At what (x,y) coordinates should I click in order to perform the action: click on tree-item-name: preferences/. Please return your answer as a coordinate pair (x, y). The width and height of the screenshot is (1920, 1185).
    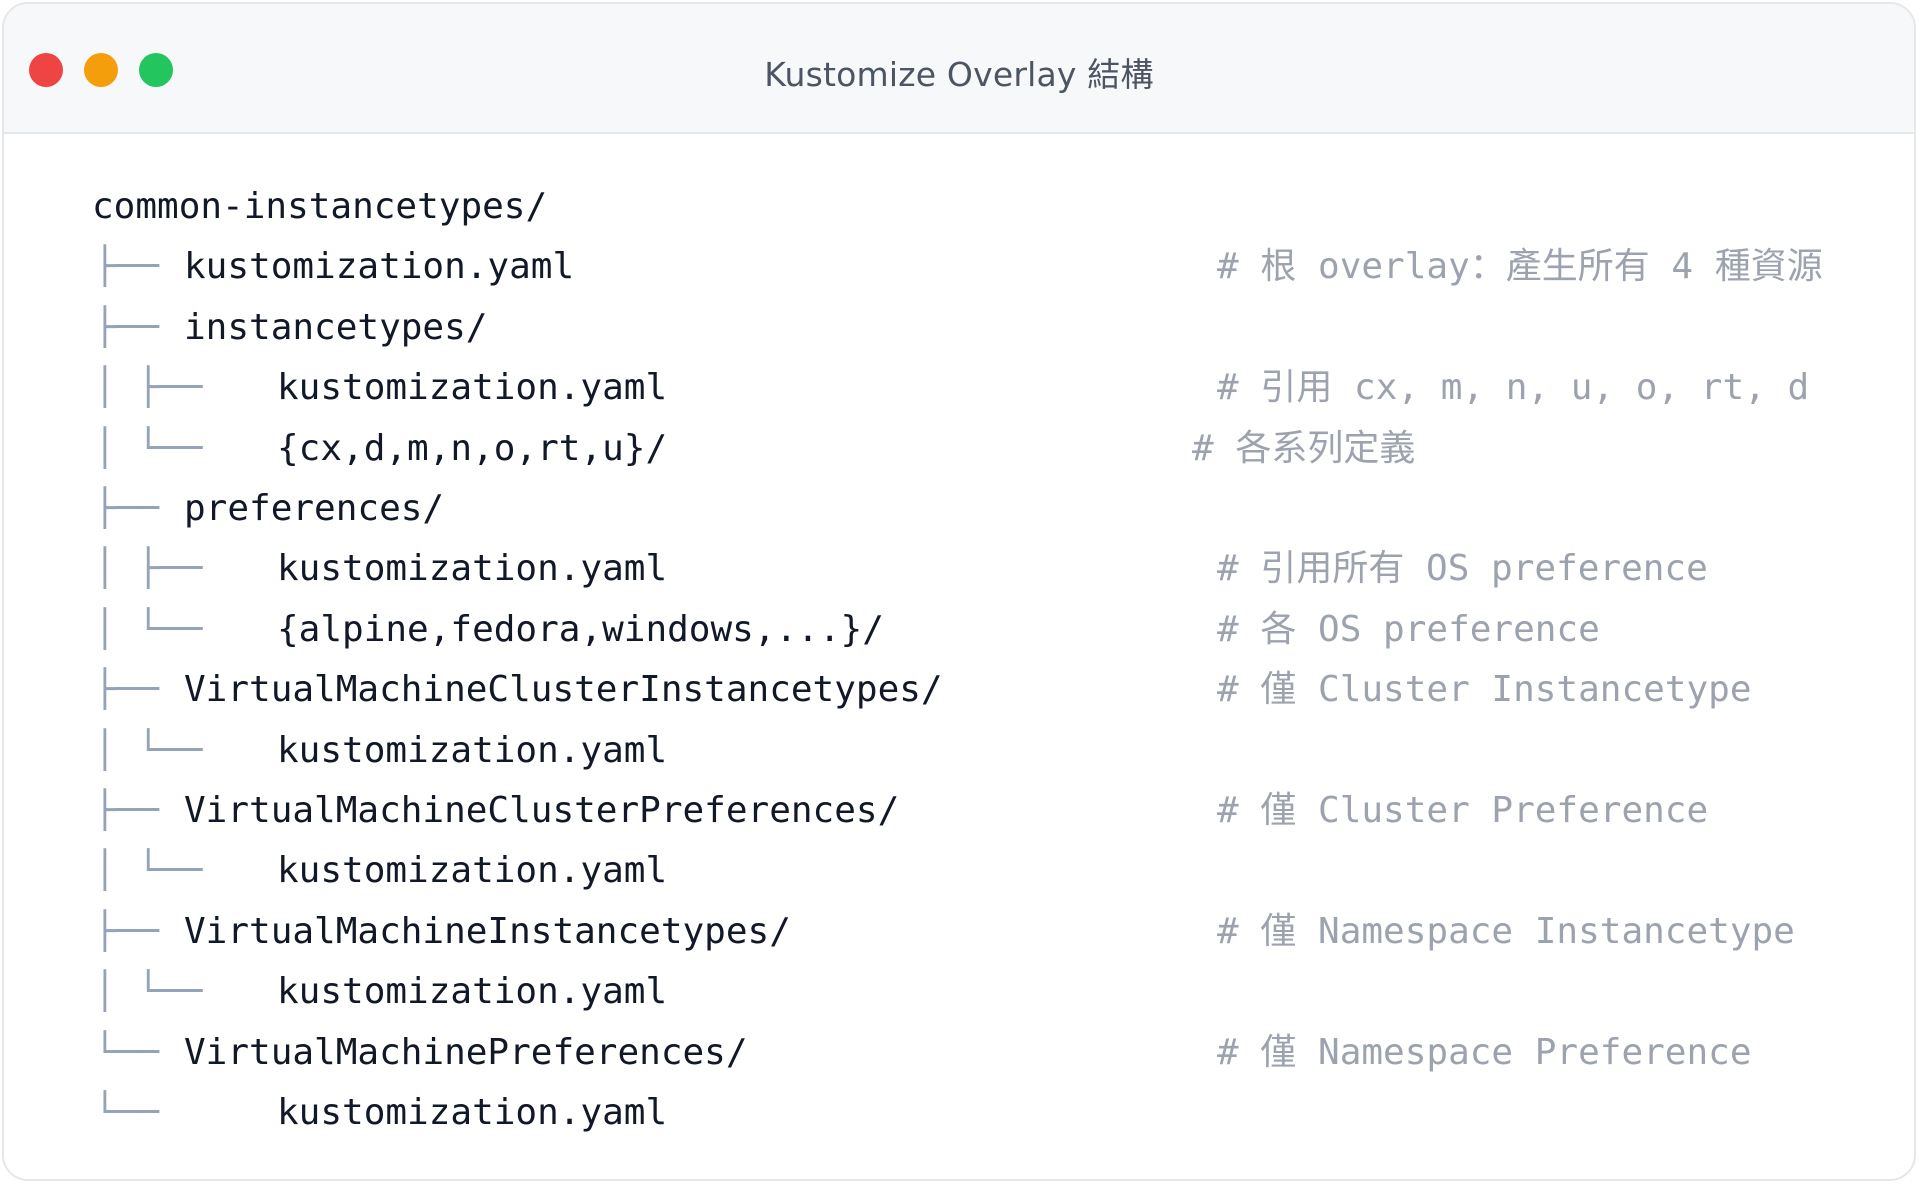
    Looking at the image, I should click on (314, 508).